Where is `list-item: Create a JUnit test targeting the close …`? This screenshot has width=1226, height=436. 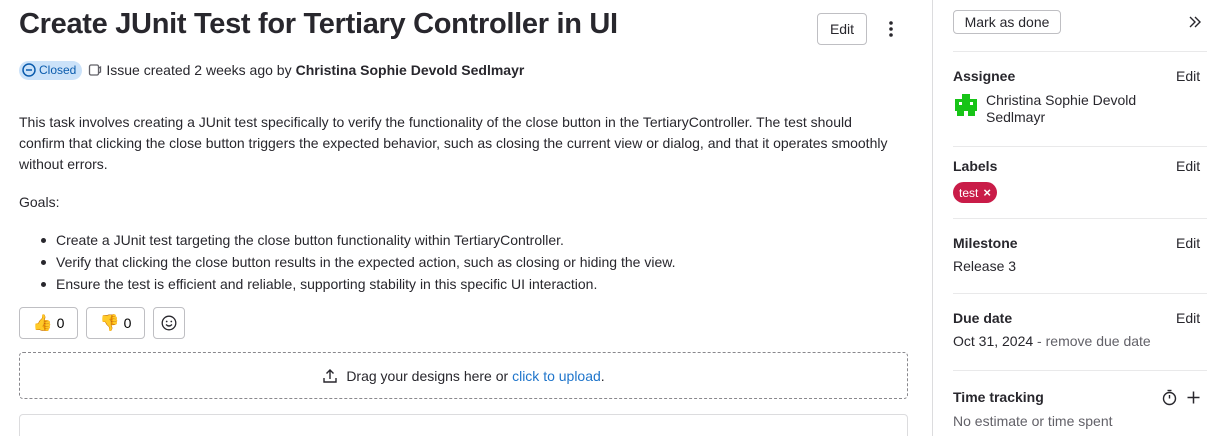 list-item: Create a JUnit test targeting the close … is located at coordinates (459, 240).